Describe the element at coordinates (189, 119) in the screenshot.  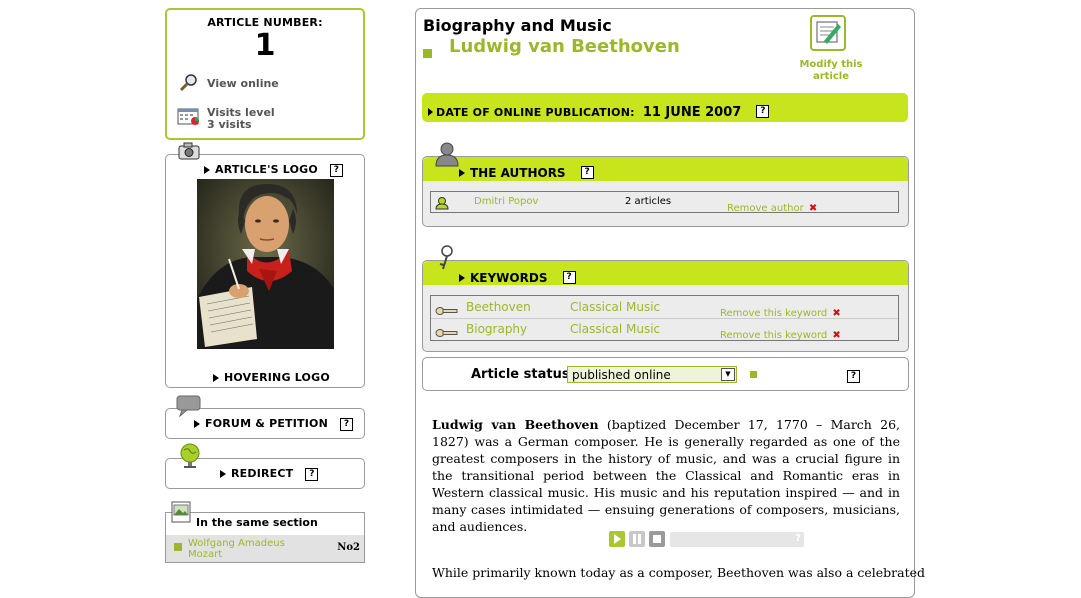
I see `calendar-chart-icon` at that location.